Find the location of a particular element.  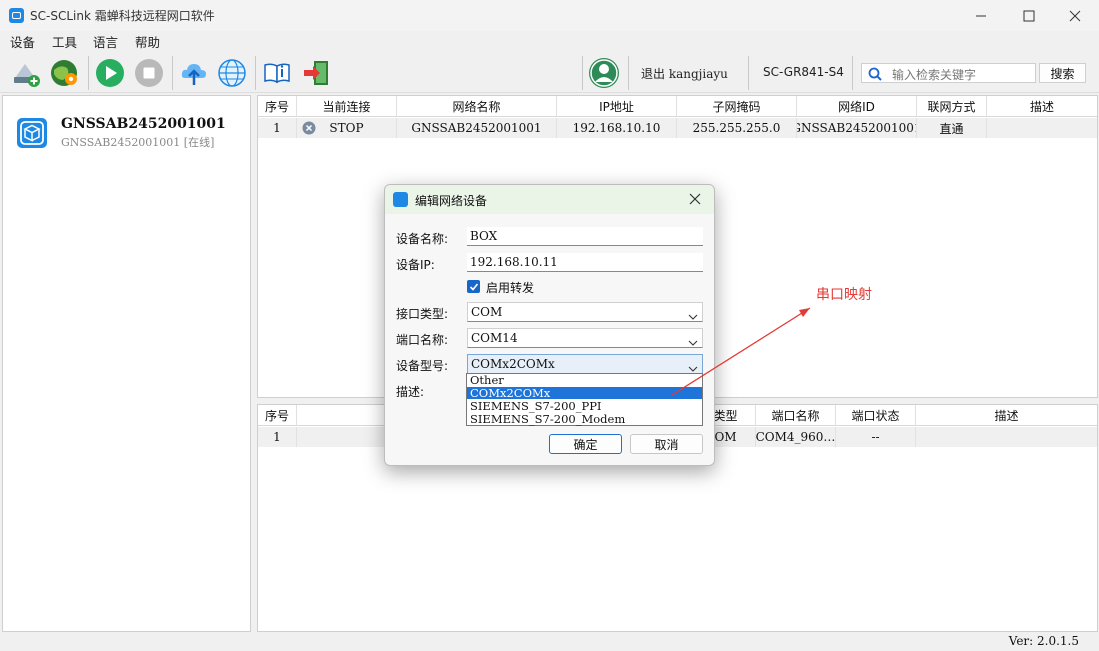

table-header: 序号 当前连接 网络名称 IP地址 子网掩码 网络ID 联网方式 描述 is located at coordinates (677, 106).